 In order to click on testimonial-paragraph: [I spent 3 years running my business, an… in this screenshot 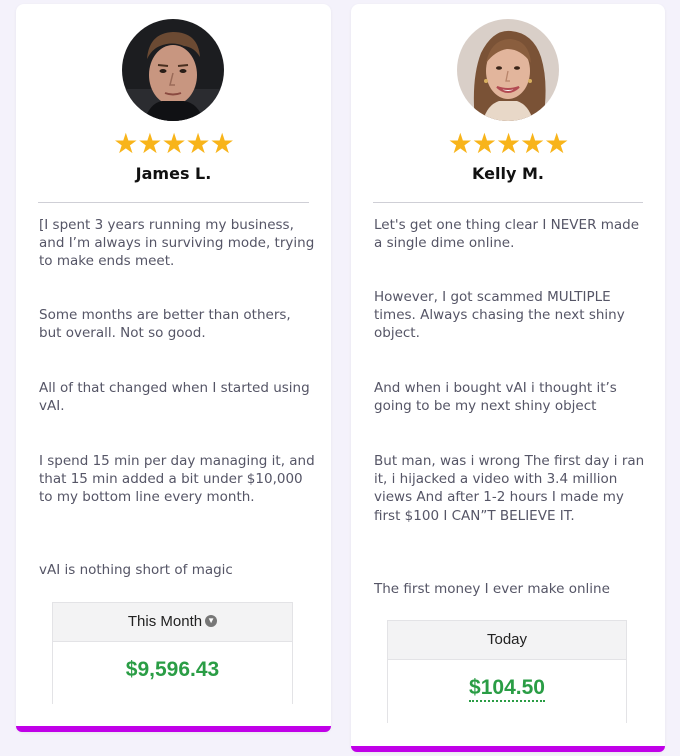, I will do `click(177, 243)`.